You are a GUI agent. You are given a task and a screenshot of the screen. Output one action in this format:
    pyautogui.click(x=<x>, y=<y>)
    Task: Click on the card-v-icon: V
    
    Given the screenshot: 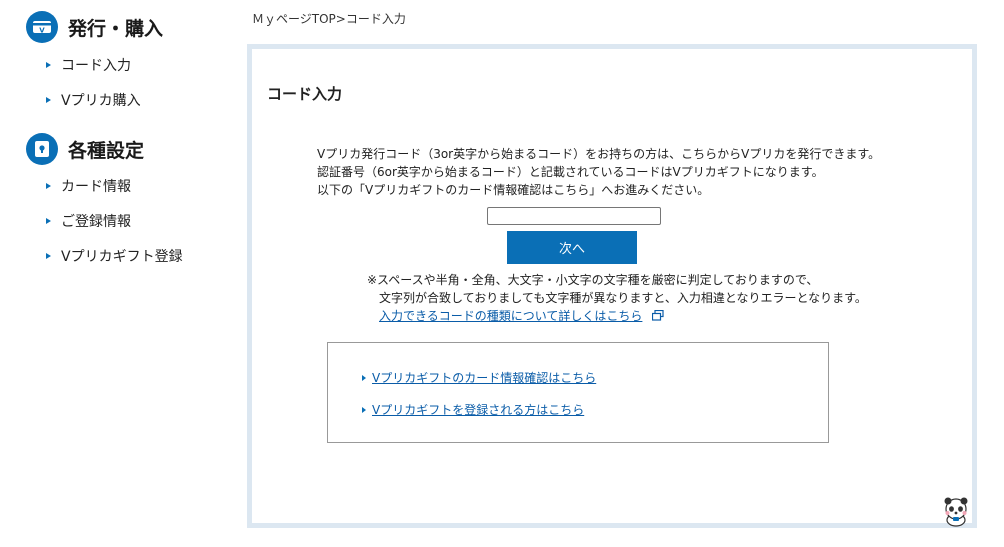 What is the action you would take?
    pyautogui.click(x=42, y=27)
    